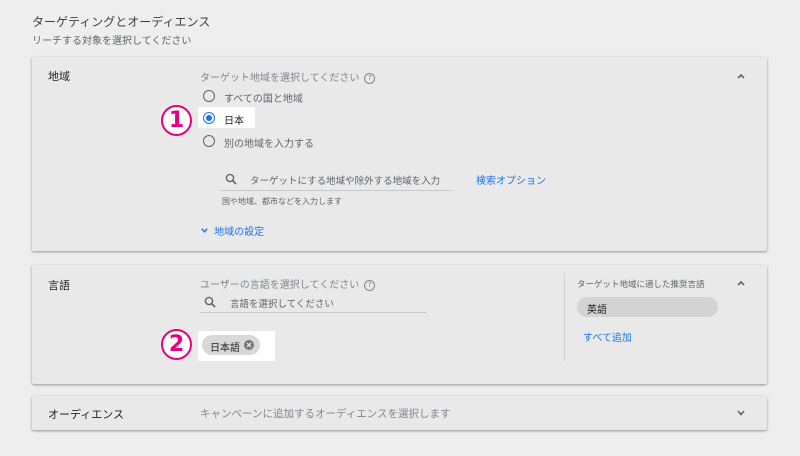 The width and height of the screenshot is (800, 456). Describe the element at coordinates (112, 41) in the screenshot. I see `page-subtitle: リーチする対象を選択してください` at that location.